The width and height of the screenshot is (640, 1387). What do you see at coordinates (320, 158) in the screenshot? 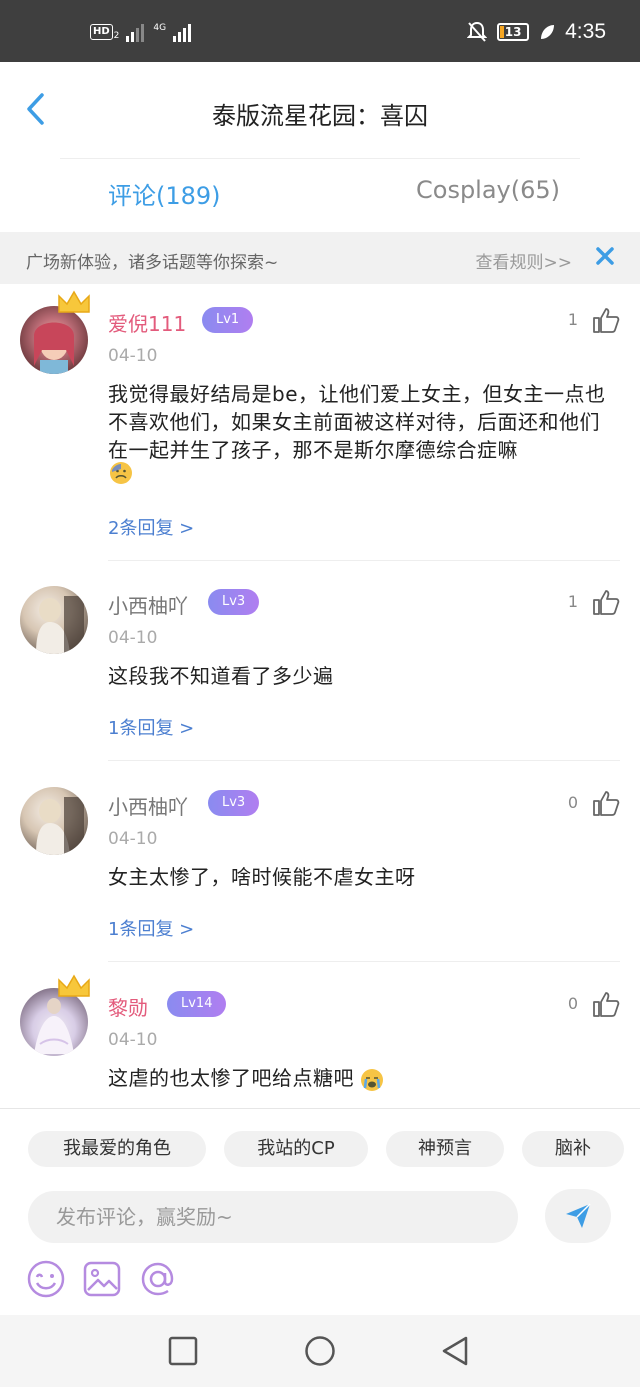
I see `tab-divider` at bounding box center [320, 158].